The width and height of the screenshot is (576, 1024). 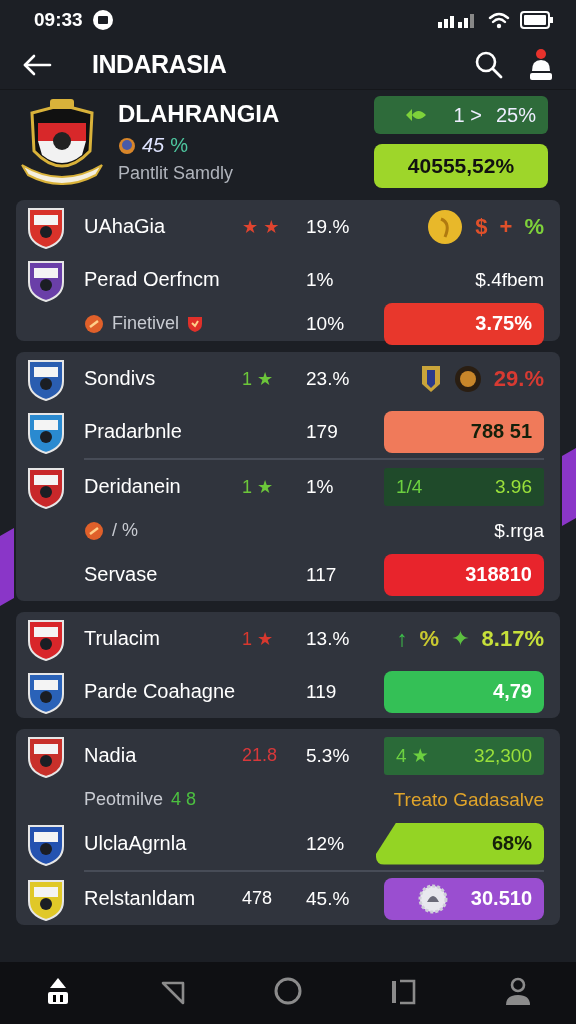 What do you see at coordinates (506, 226) in the screenshot?
I see `status-symbol: +` at bounding box center [506, 226].